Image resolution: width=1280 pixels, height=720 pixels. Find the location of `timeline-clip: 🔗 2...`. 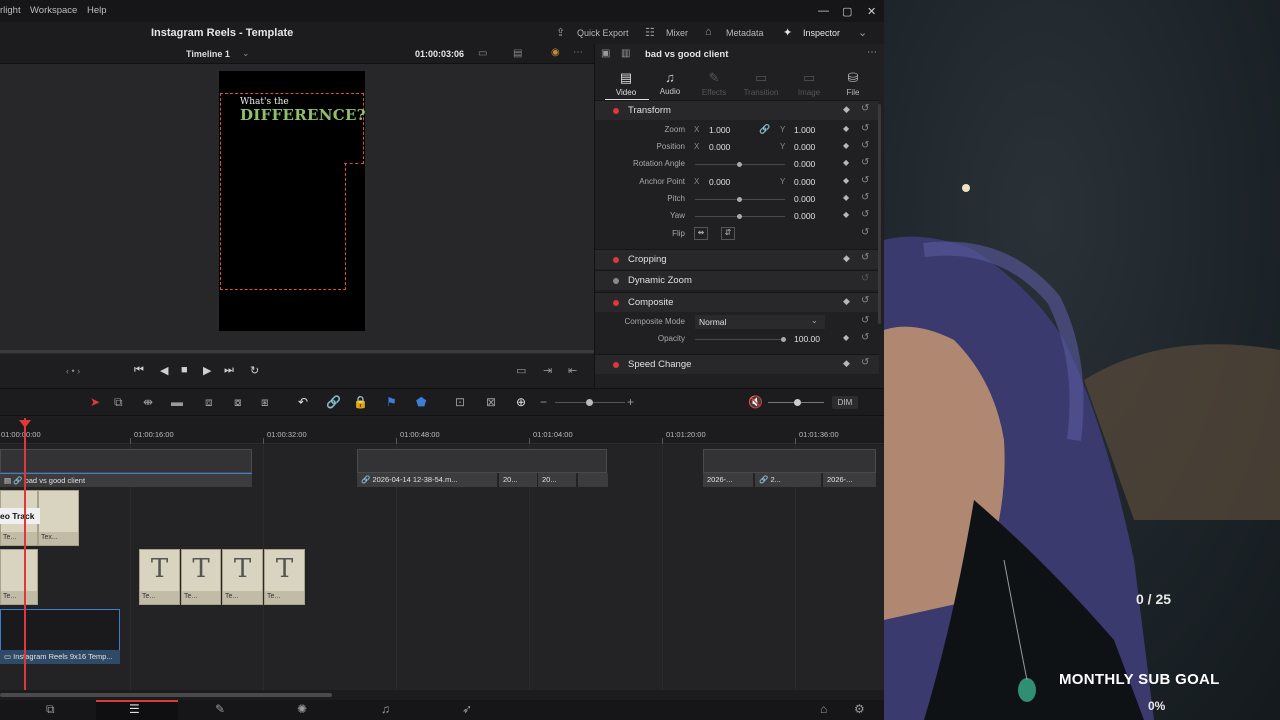

timeline-clip: 🔗 2... is located at coordinates (788, 480).